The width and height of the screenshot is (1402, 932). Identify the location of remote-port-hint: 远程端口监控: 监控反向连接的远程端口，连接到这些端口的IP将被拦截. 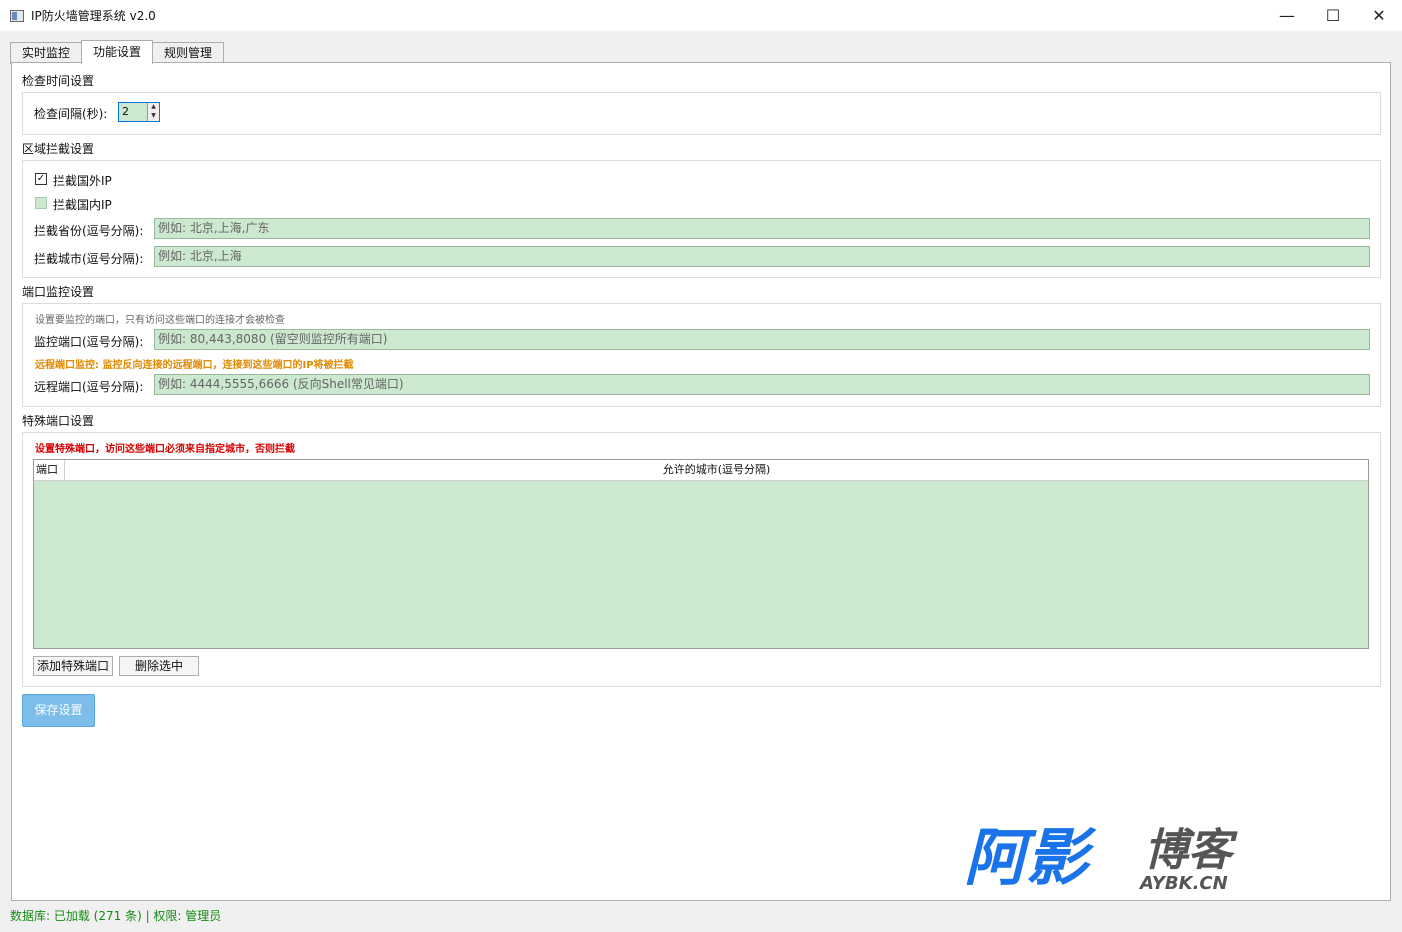
(194, 365).